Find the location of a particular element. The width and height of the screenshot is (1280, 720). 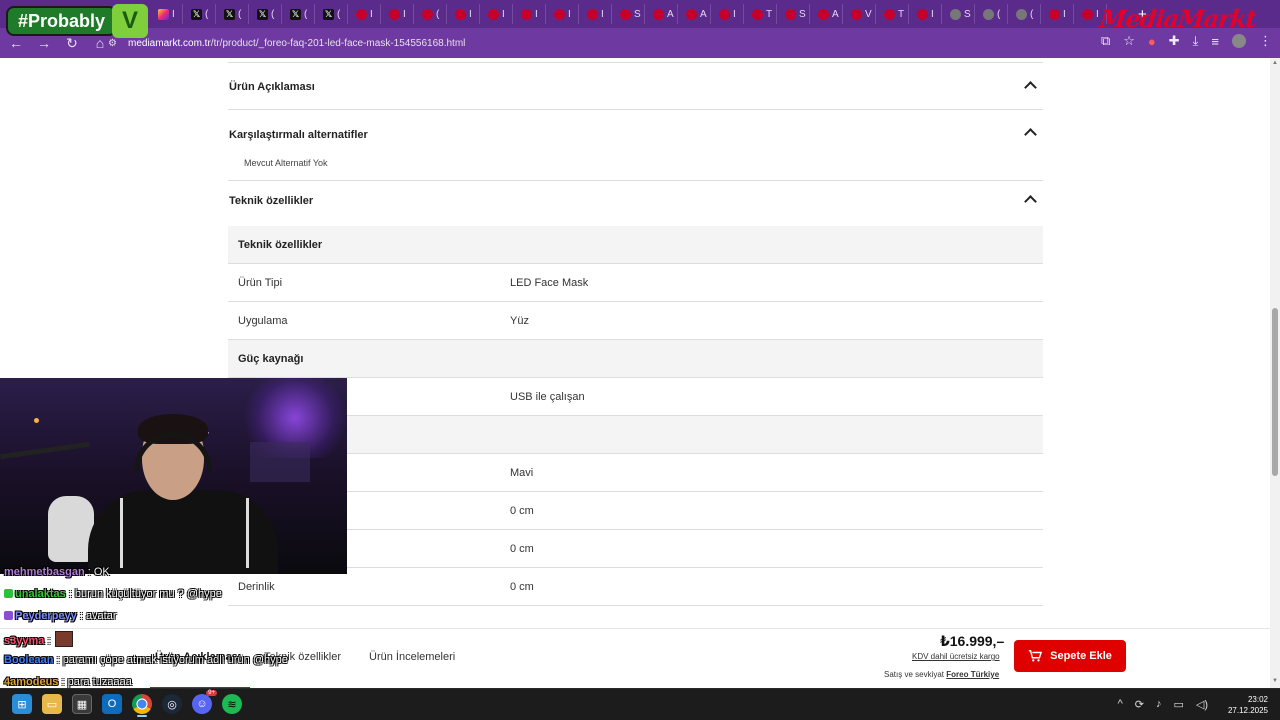

x-icon: 𝕏 is located at coordinates (229, 14).